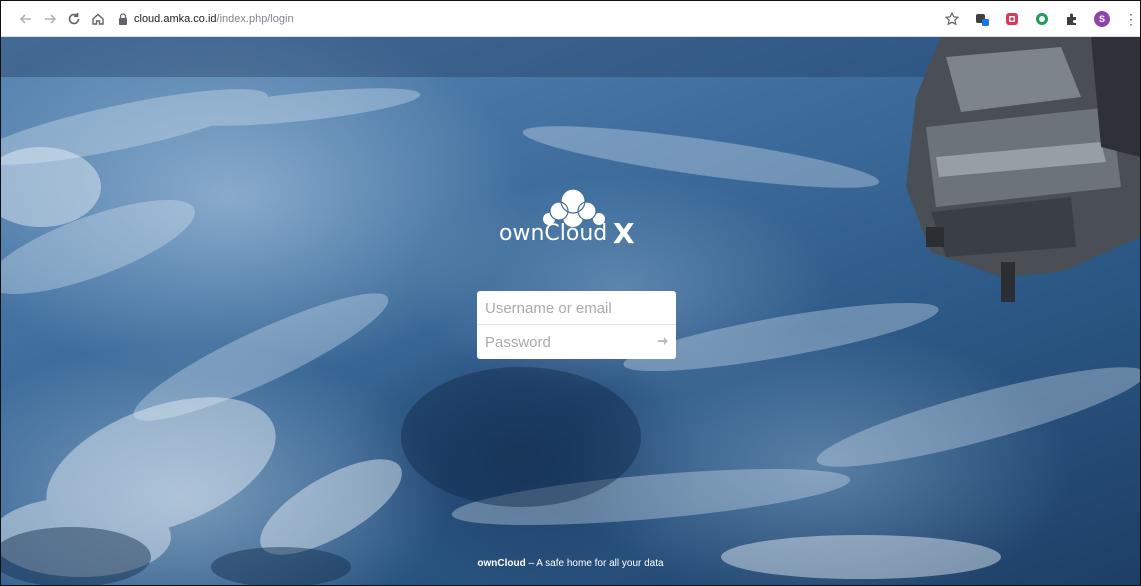 The height and width of the screenshot is (586, 1141). I want to click on forward-arrow-icon, so click(50, 19).